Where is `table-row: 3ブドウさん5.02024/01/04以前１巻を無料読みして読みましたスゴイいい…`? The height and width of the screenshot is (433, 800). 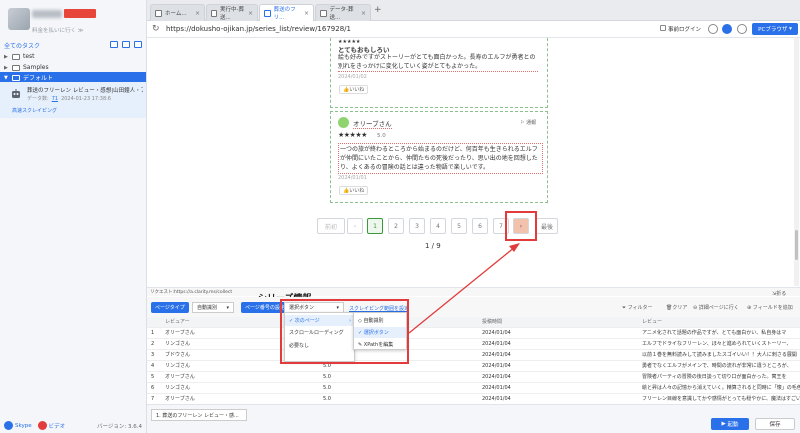 table-row: 3ブドウさん5.02024/01/04以前１巻を無料読みして読みましたスゴイいい… is located at coordinates (473, 355).